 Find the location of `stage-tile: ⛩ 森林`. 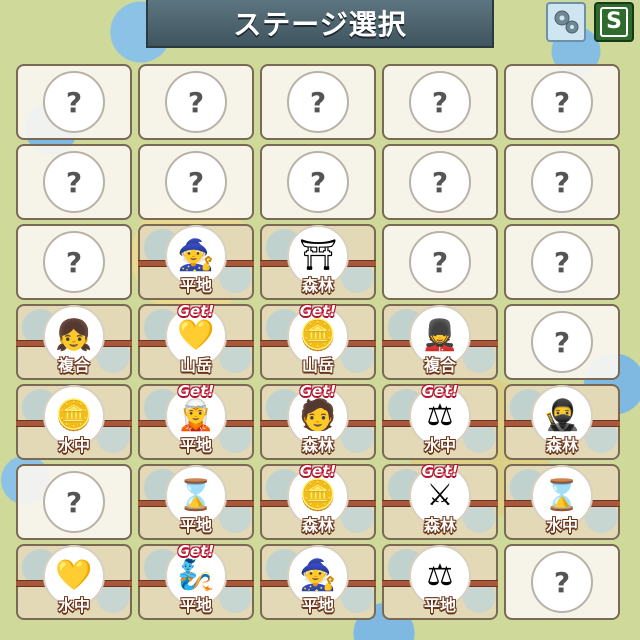

stage-tile: ⛩ 森林 is located at coordinates (318, 262).